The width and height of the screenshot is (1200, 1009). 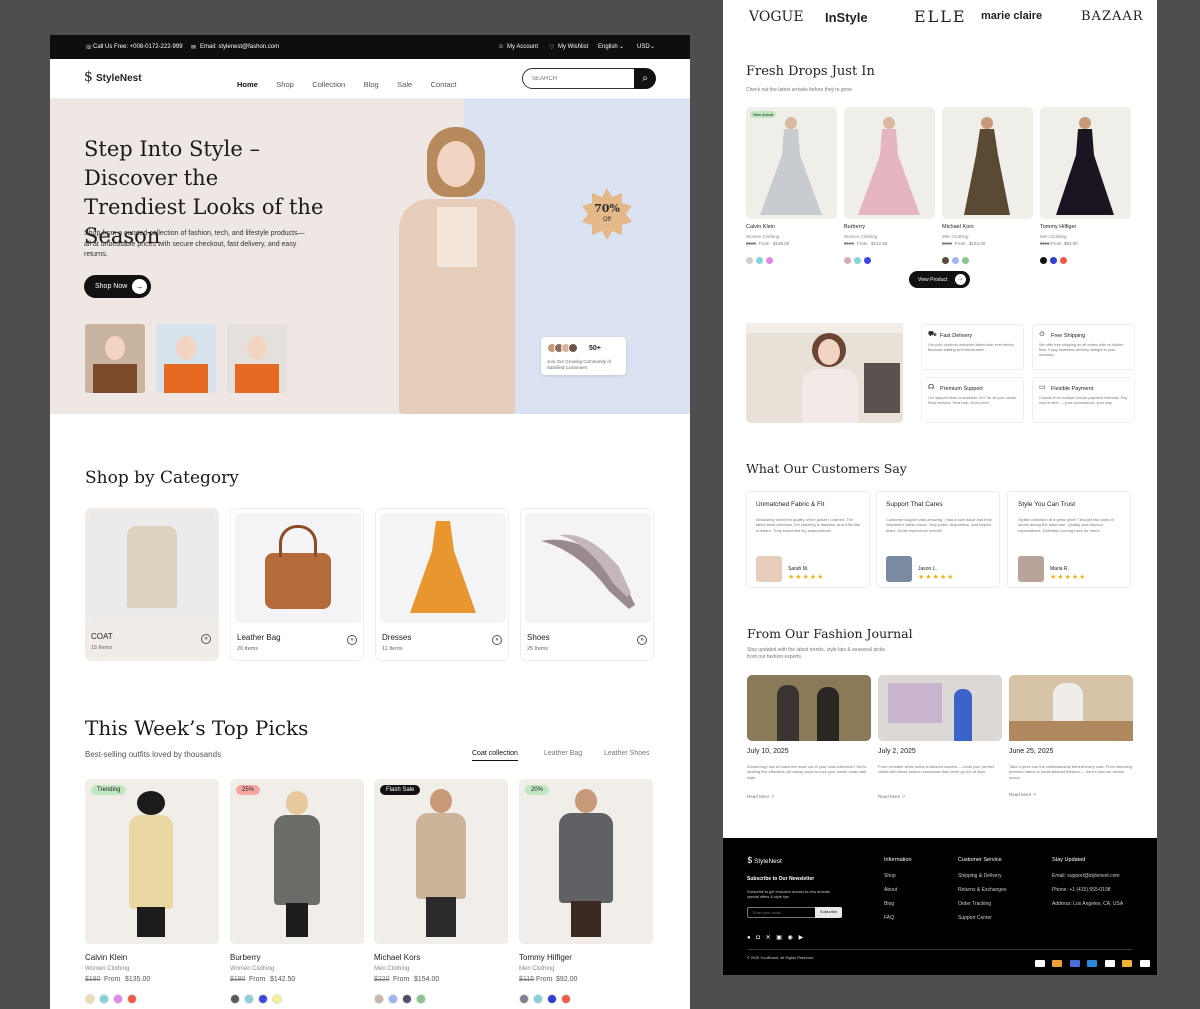 What do you see at coordinates (898, 876) in the screenshot?
I see `footer-link: Shop` at bounding box center [898, 876].